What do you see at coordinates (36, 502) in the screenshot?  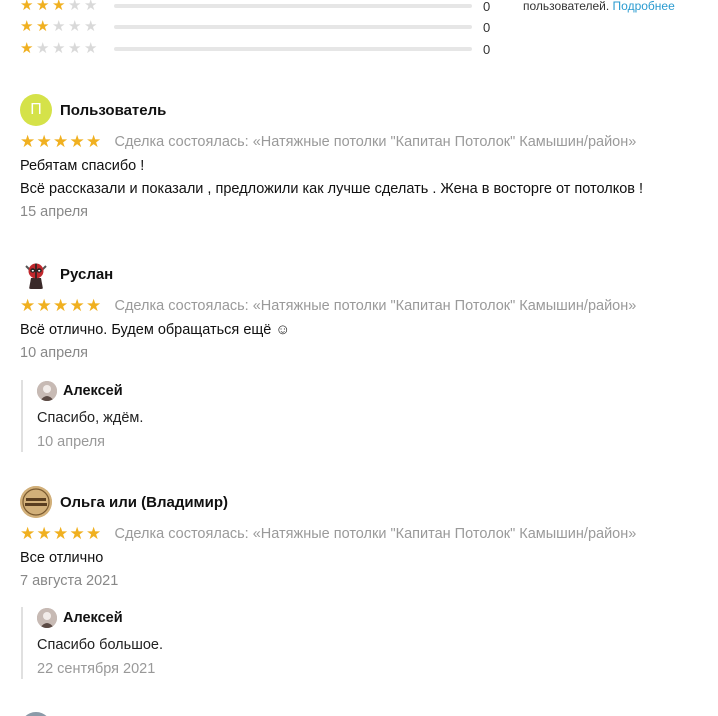 I see `badge-avatar-icon` at bounding box center [36, 502].